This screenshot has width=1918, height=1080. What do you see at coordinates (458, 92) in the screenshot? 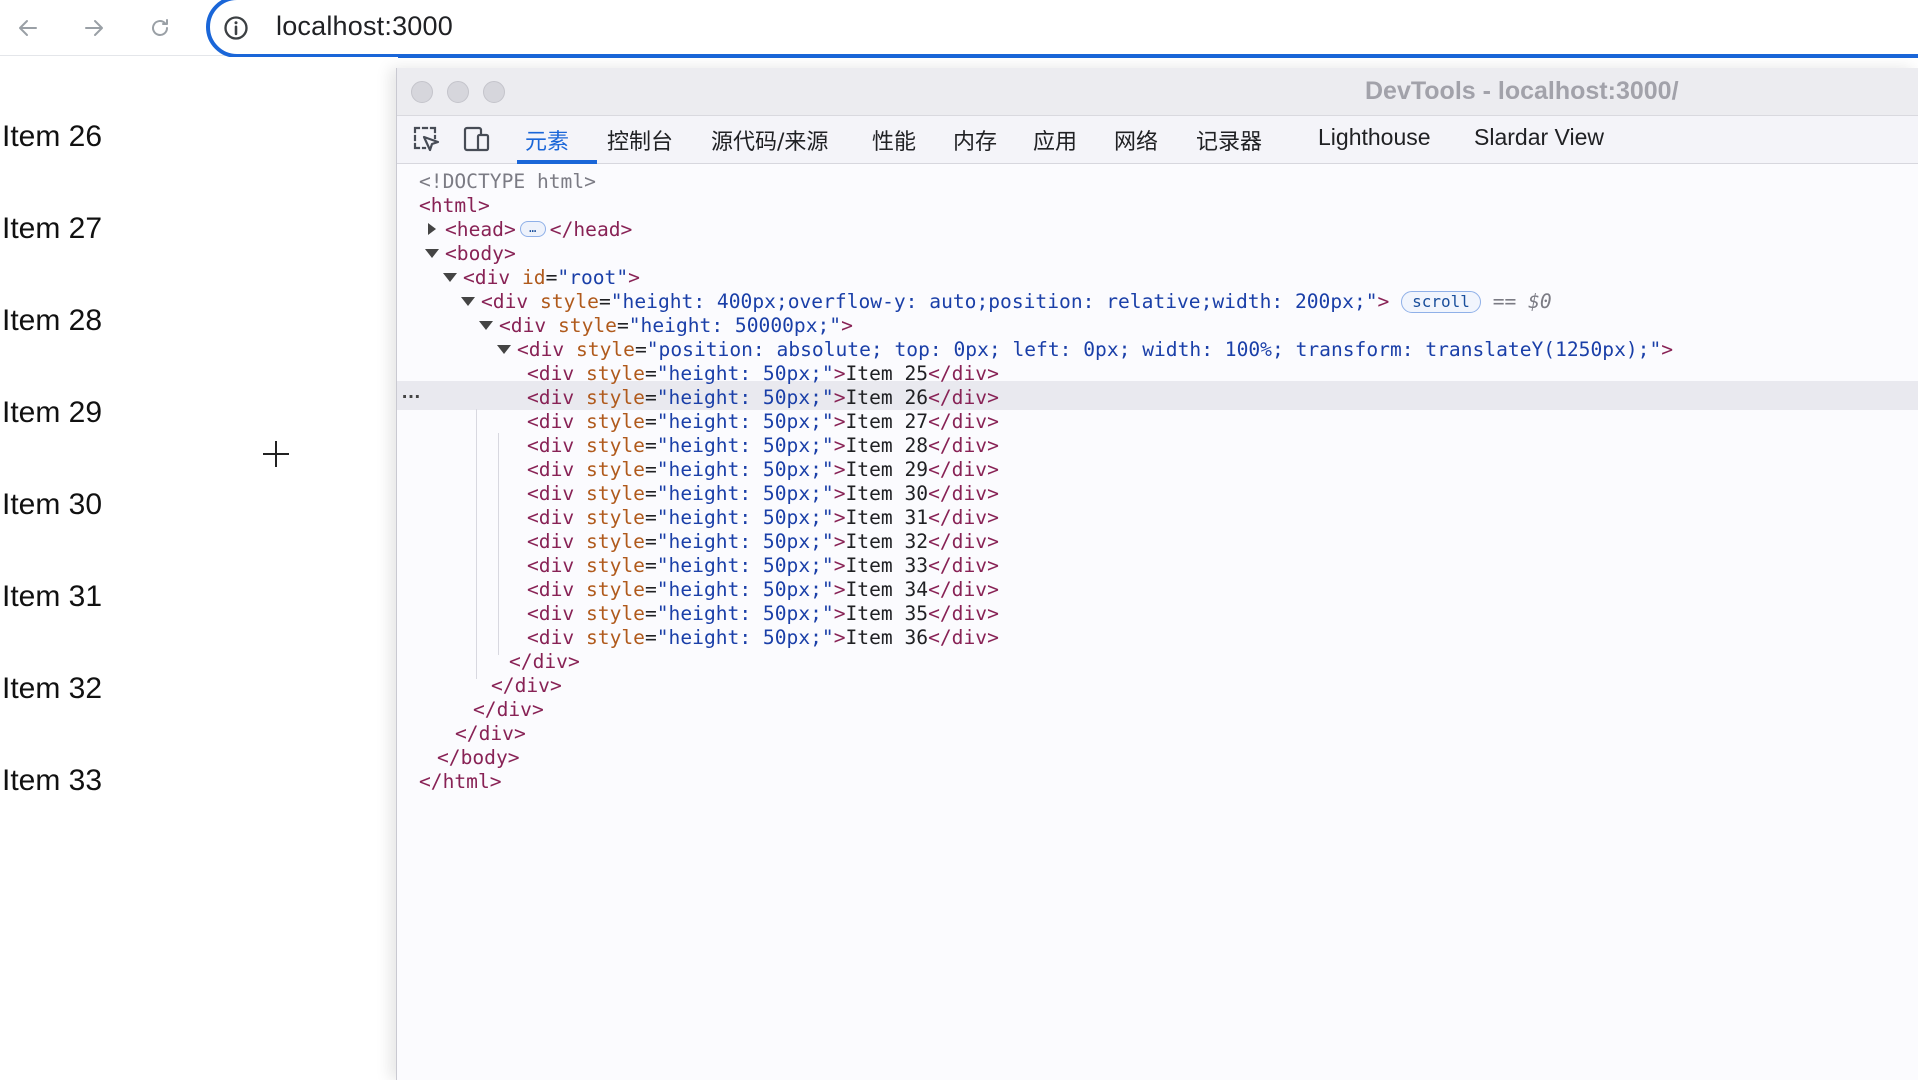
I see `minimize-window-button` at bounding box center [458, 92].